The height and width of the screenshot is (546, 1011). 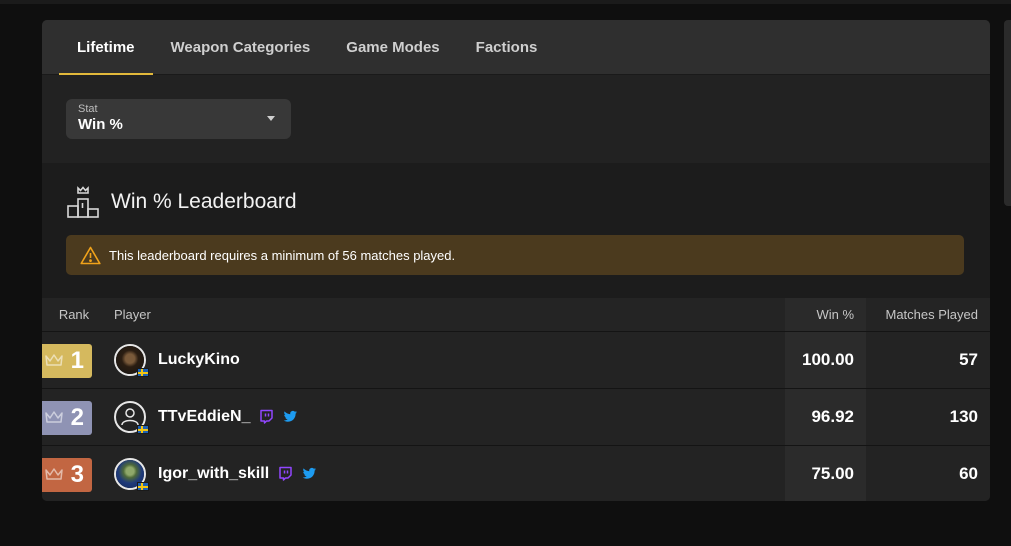 What do you see at coordinates (241, 47) in the screenshot?
I see `tab-weapon-categories: Weapon Categories` at bounding box center [241, 47].